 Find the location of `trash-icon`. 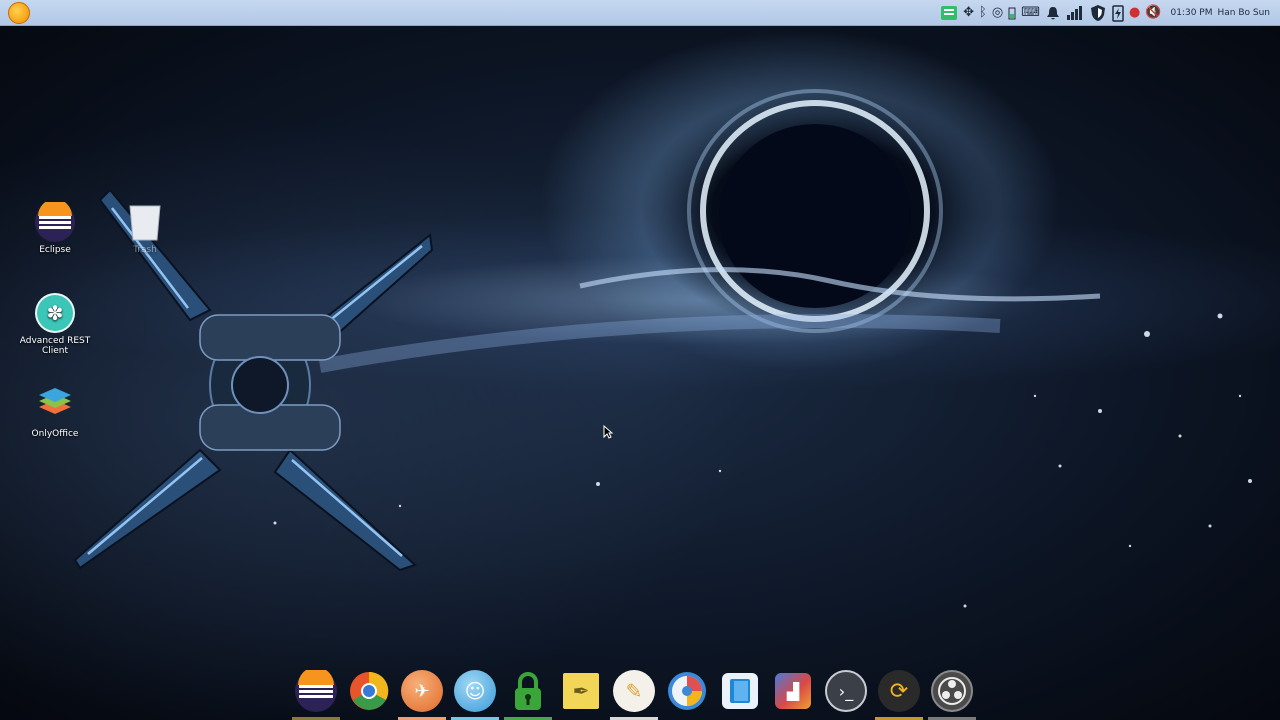

trash-icon is located at coordinates (145, 222).